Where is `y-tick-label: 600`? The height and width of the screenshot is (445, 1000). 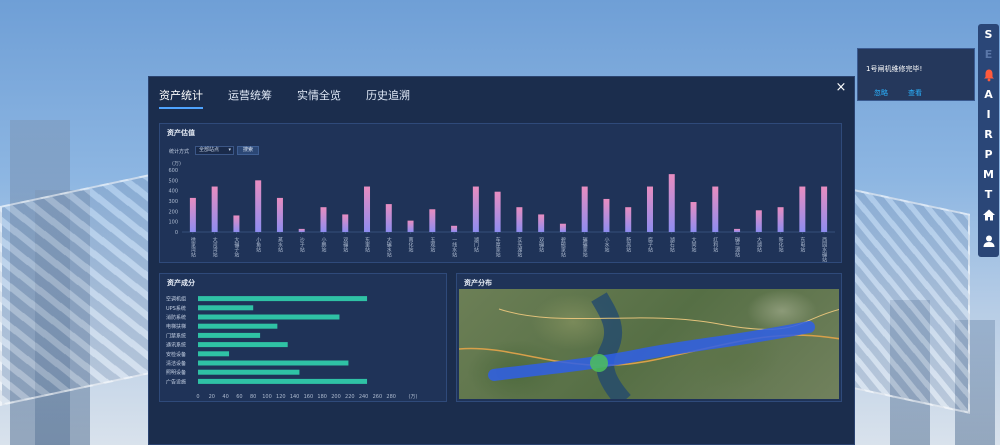
y-tick-label: 600 is located at coordinates (173, 171).